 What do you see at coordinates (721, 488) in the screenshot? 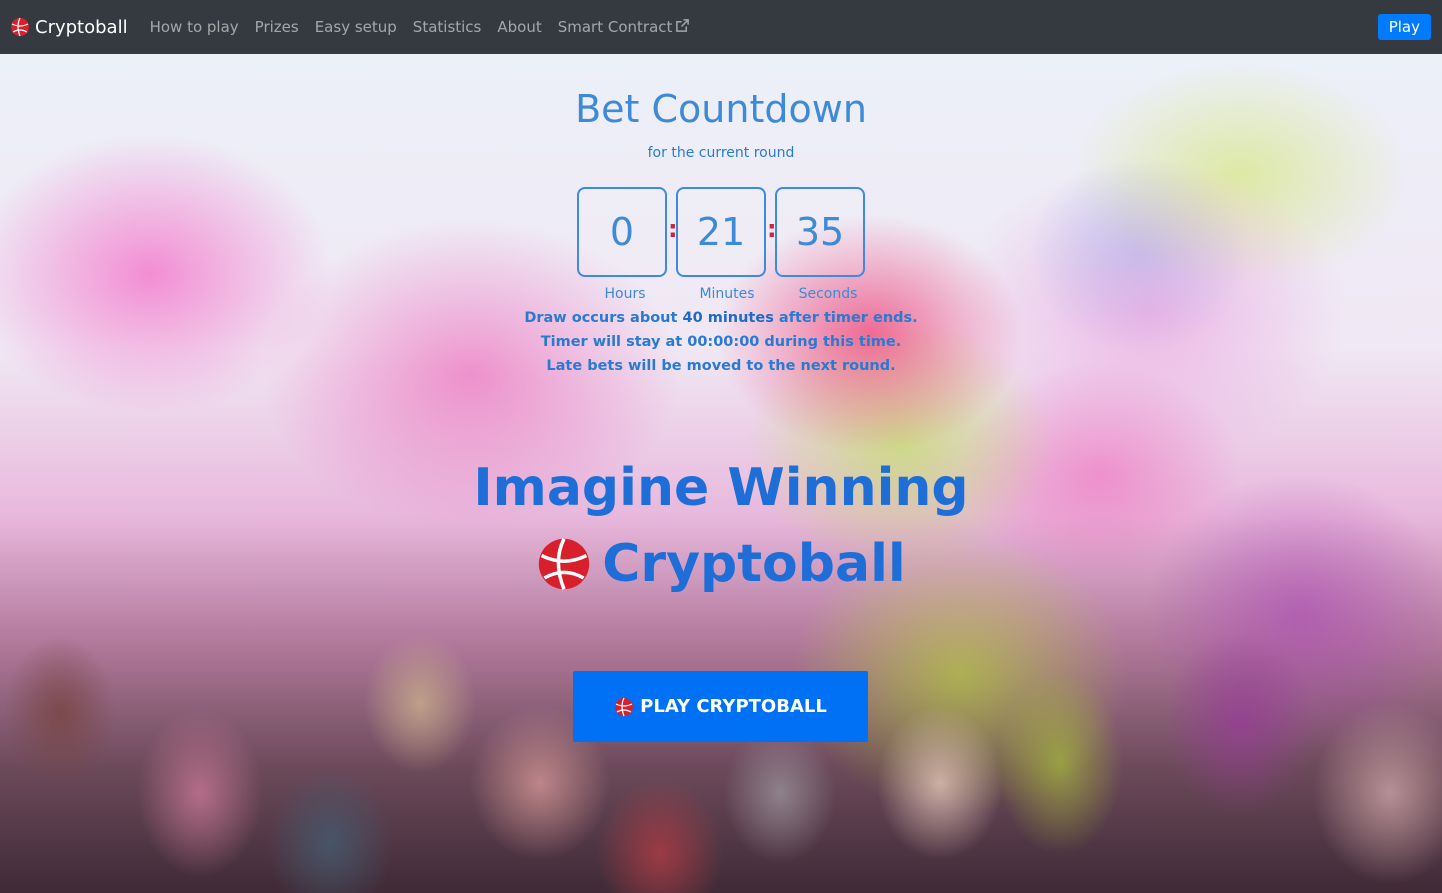
I see `hero-headline: Imagine Winning` at bounding box center [721, 488].